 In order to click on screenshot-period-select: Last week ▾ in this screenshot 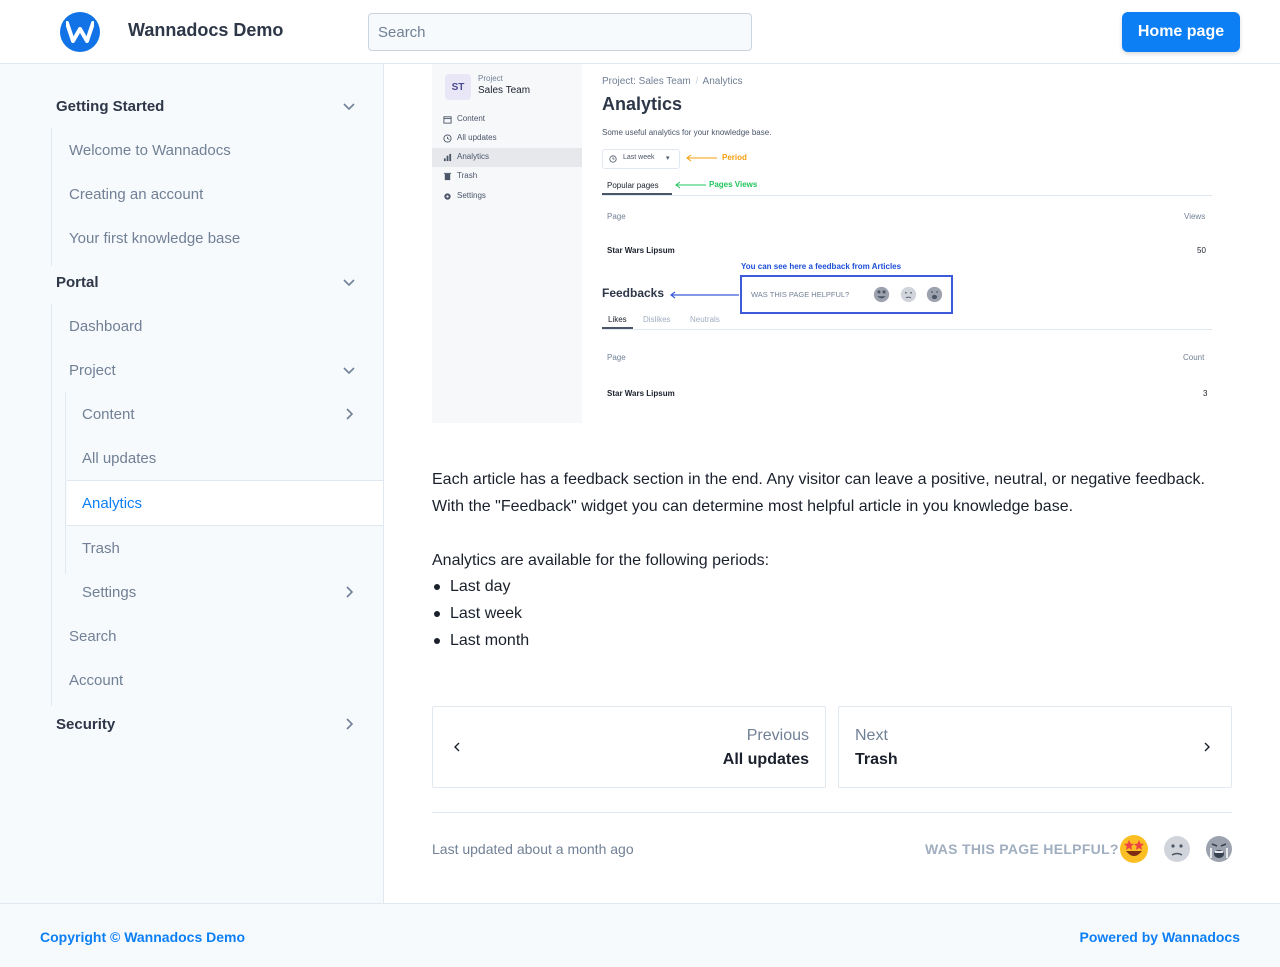, I will do `click(641, 159)`.